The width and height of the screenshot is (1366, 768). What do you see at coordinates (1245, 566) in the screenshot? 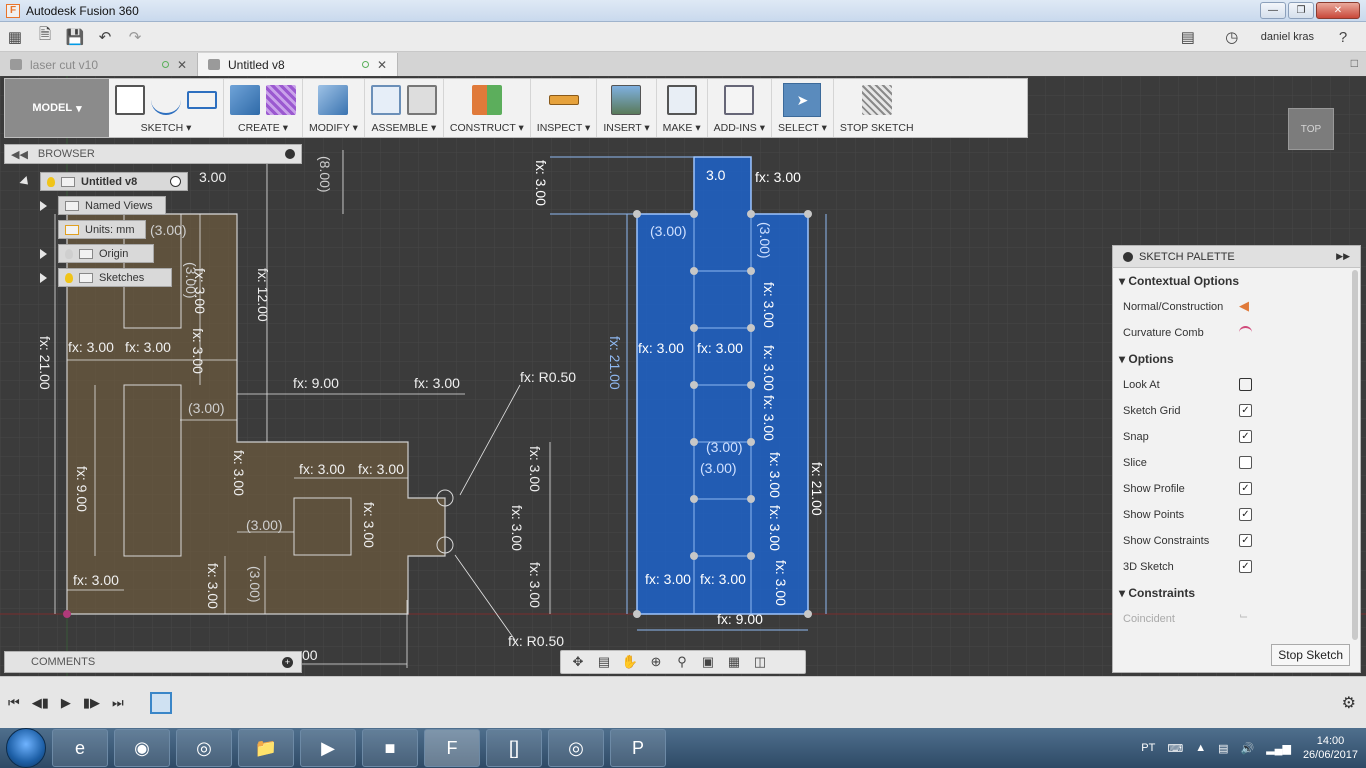
I see `3d-sketch-checkbox: ✓` at bounding box center [1245, 566].